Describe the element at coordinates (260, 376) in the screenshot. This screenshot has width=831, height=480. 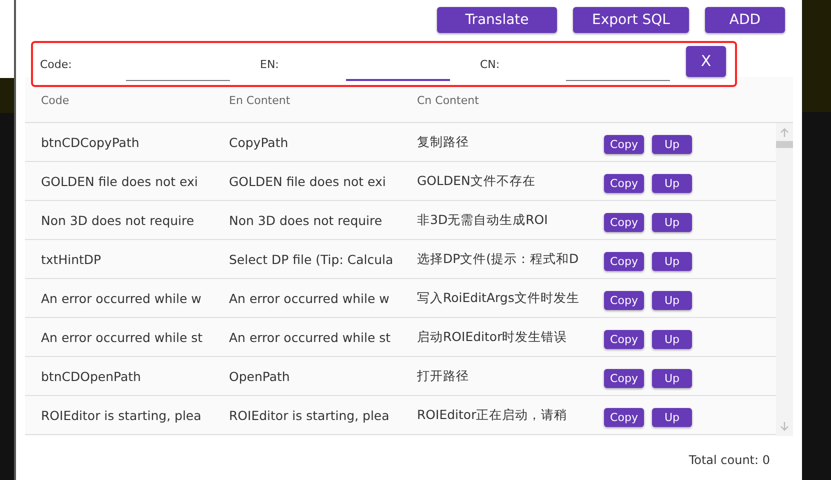
I see `table-cell-text: OpenPath` at that location.